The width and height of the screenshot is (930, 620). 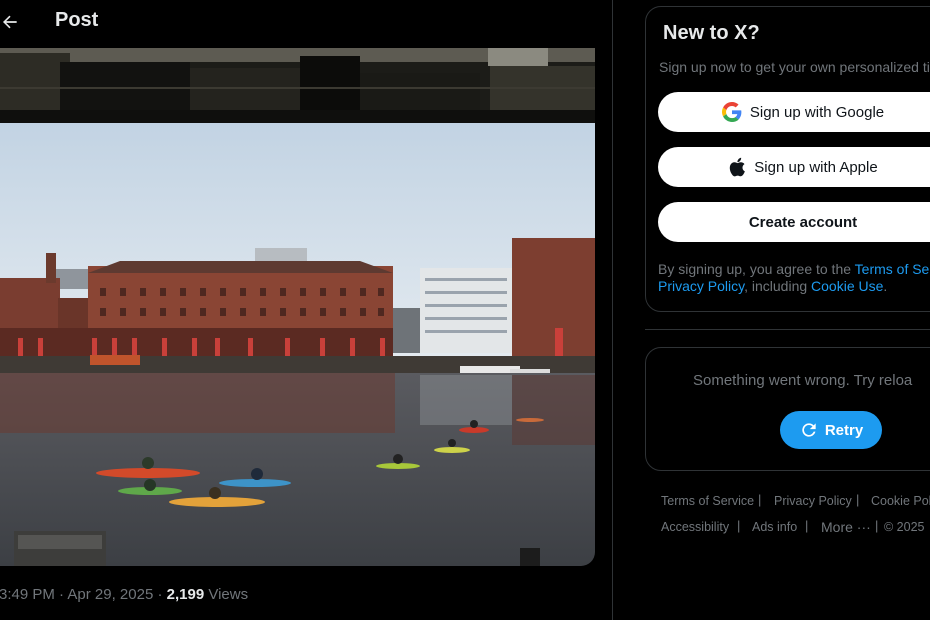 I want to click on media-image-top, so click(x=297, y=85).